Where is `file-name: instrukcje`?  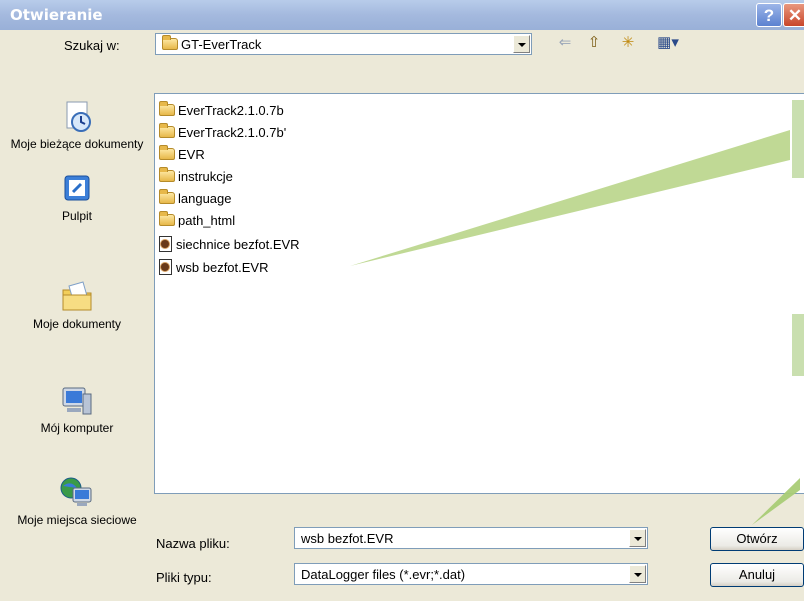
file-name: instrukcje is located at coordinates (205, 176).